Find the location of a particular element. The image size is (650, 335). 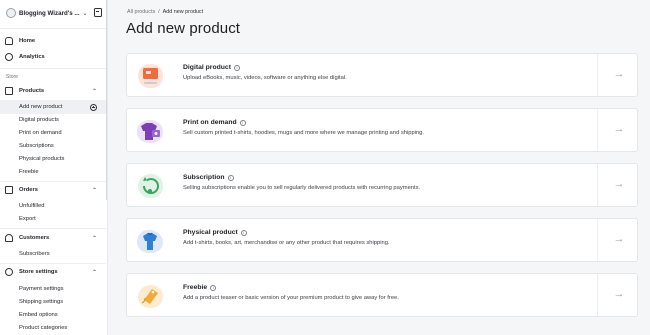

sidebar-item-label: Payment settings is located at coordinates (41, 289).